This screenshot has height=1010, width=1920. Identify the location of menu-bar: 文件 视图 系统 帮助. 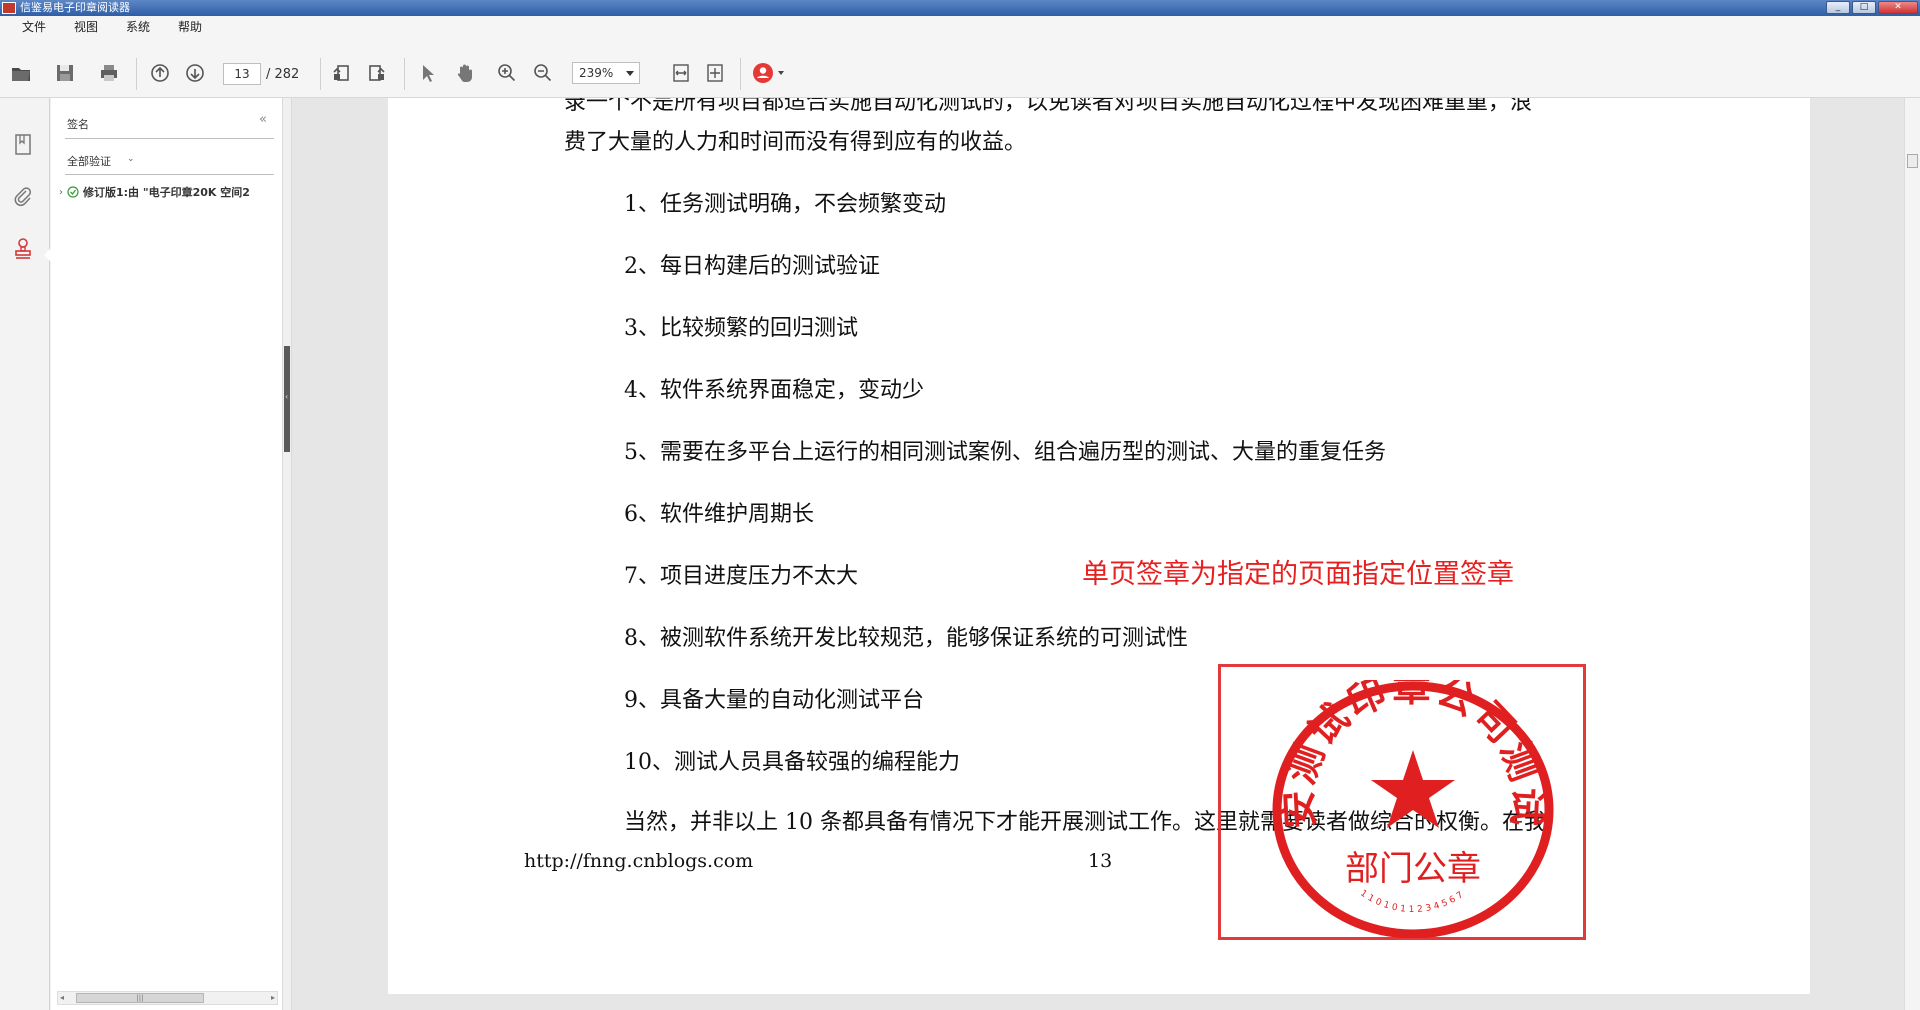
(960, 26).